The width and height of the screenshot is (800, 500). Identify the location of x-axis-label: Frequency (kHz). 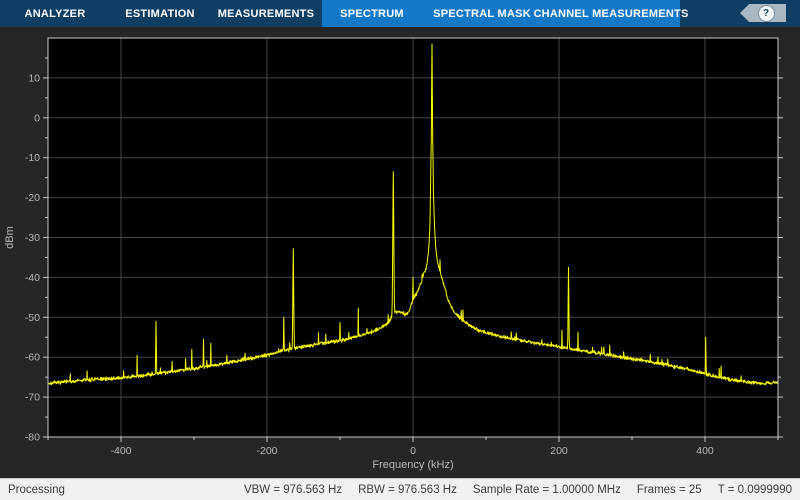
(412, 465).